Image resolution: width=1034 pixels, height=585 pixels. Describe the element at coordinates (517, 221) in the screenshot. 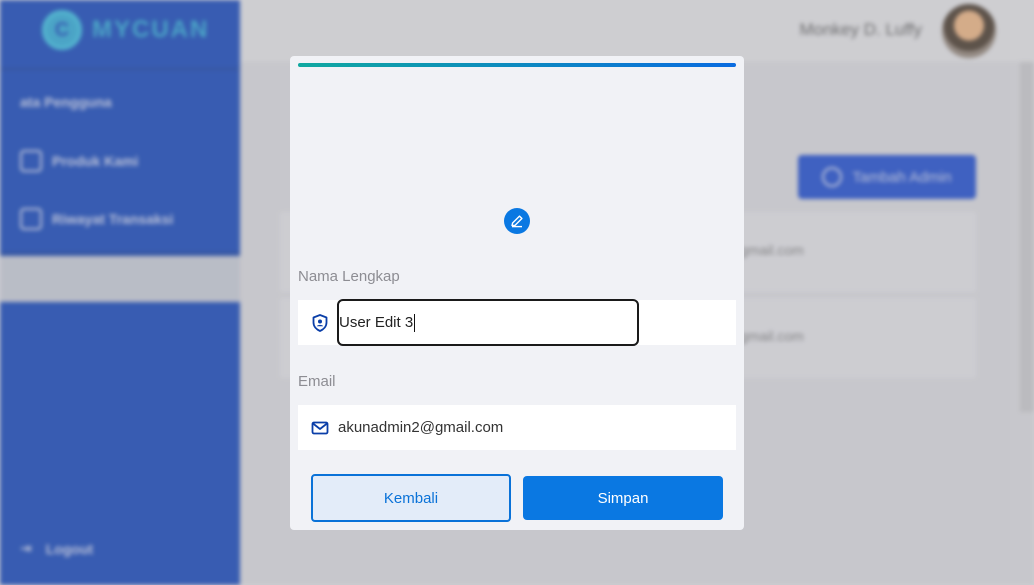

I see `pencil-icon` at that location.